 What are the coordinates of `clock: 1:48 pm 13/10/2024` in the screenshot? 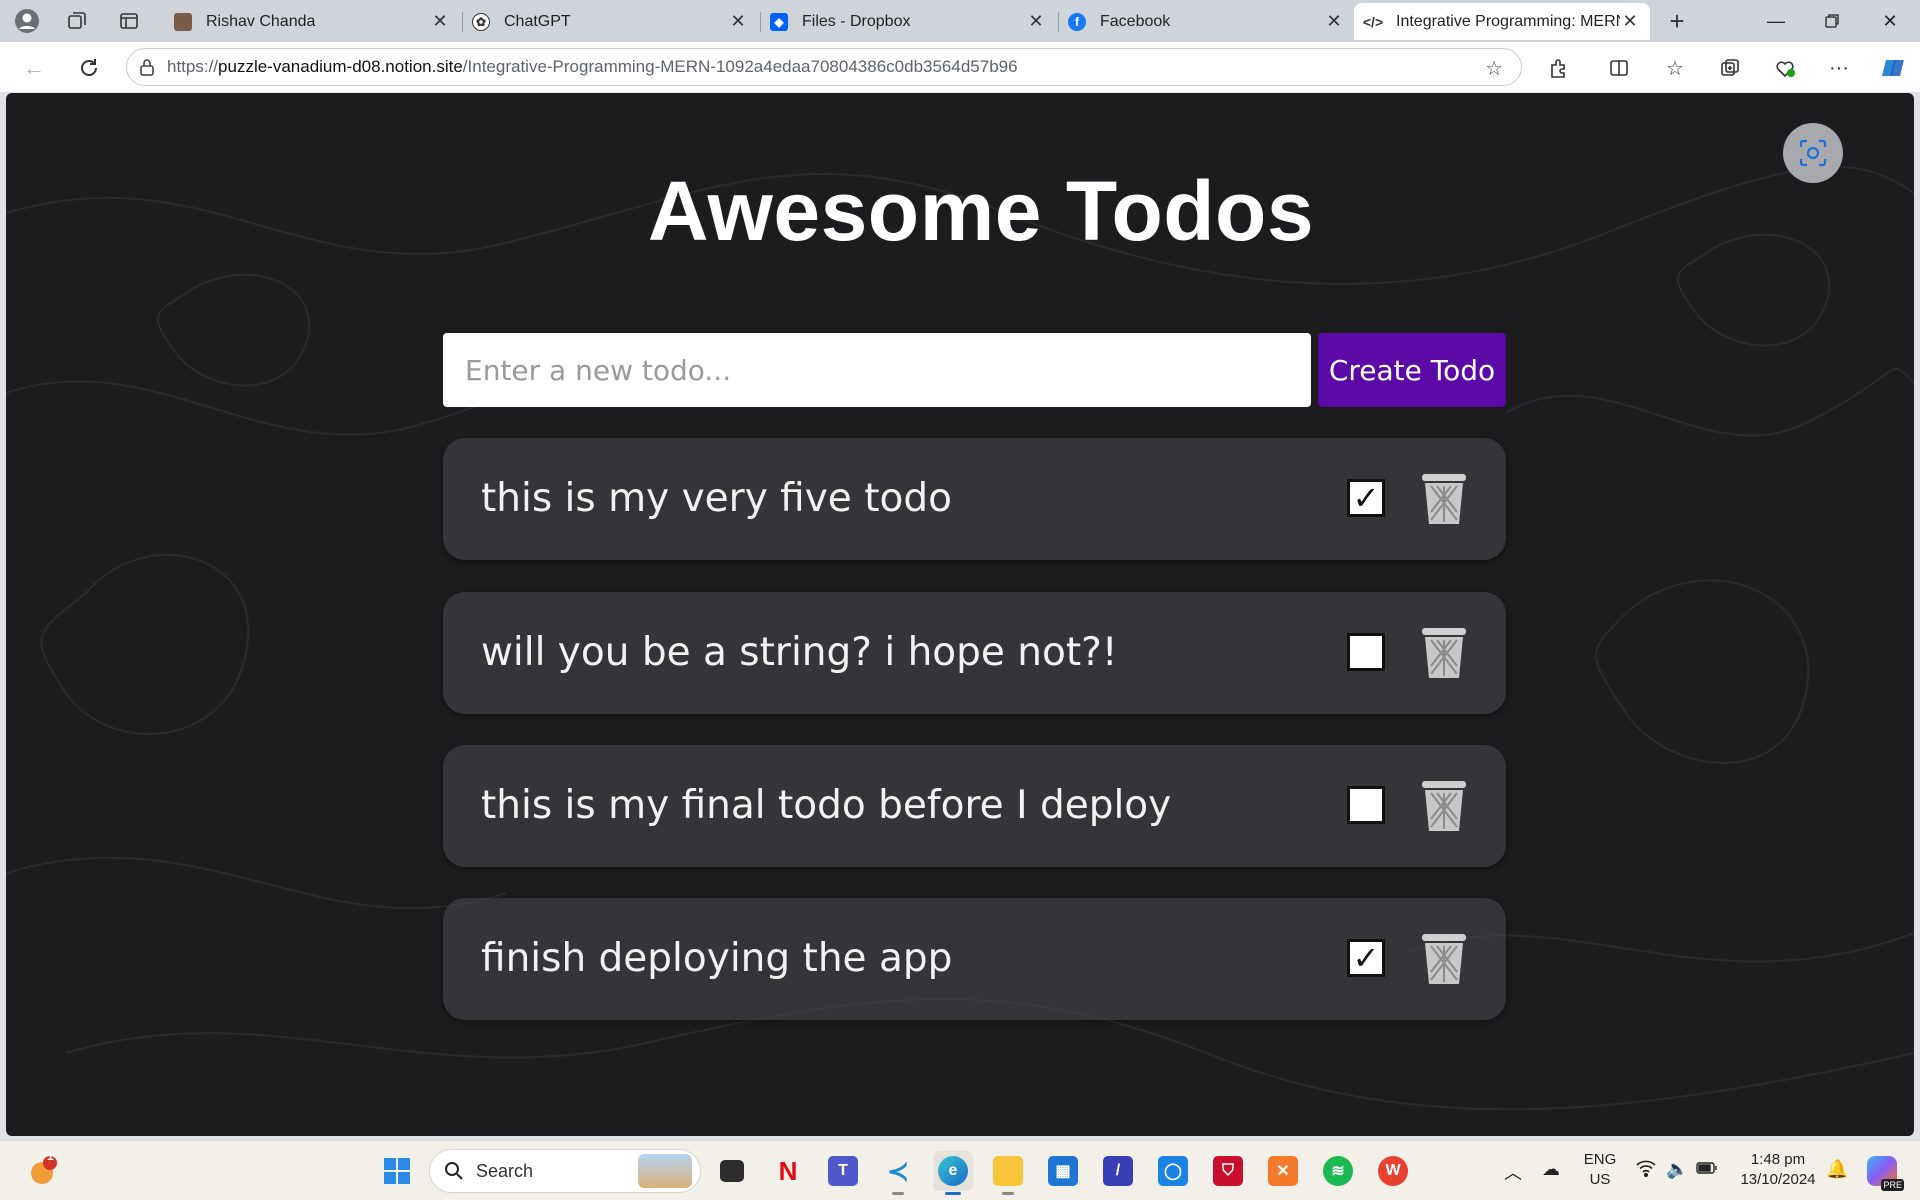 It's located at (1778, 1170).